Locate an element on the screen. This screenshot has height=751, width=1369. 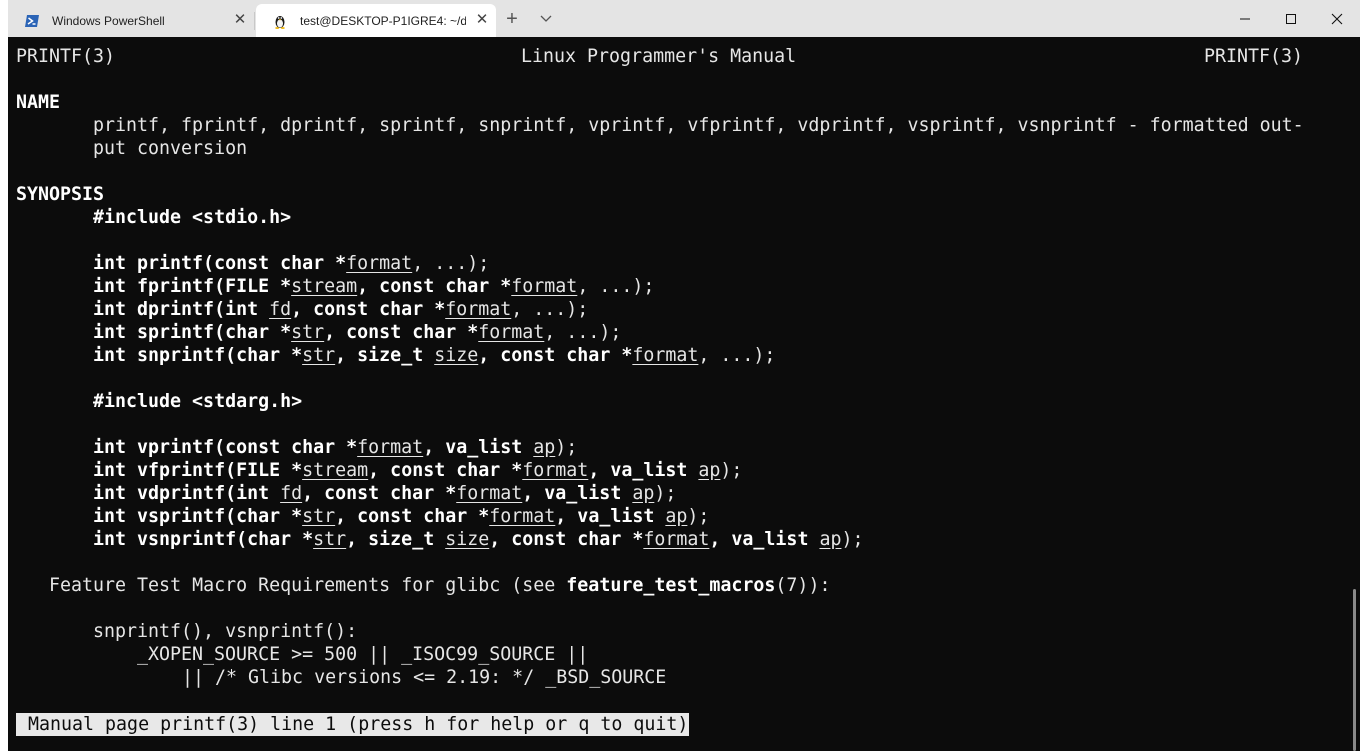
minimize-button is located at coordinates (1245, 18).